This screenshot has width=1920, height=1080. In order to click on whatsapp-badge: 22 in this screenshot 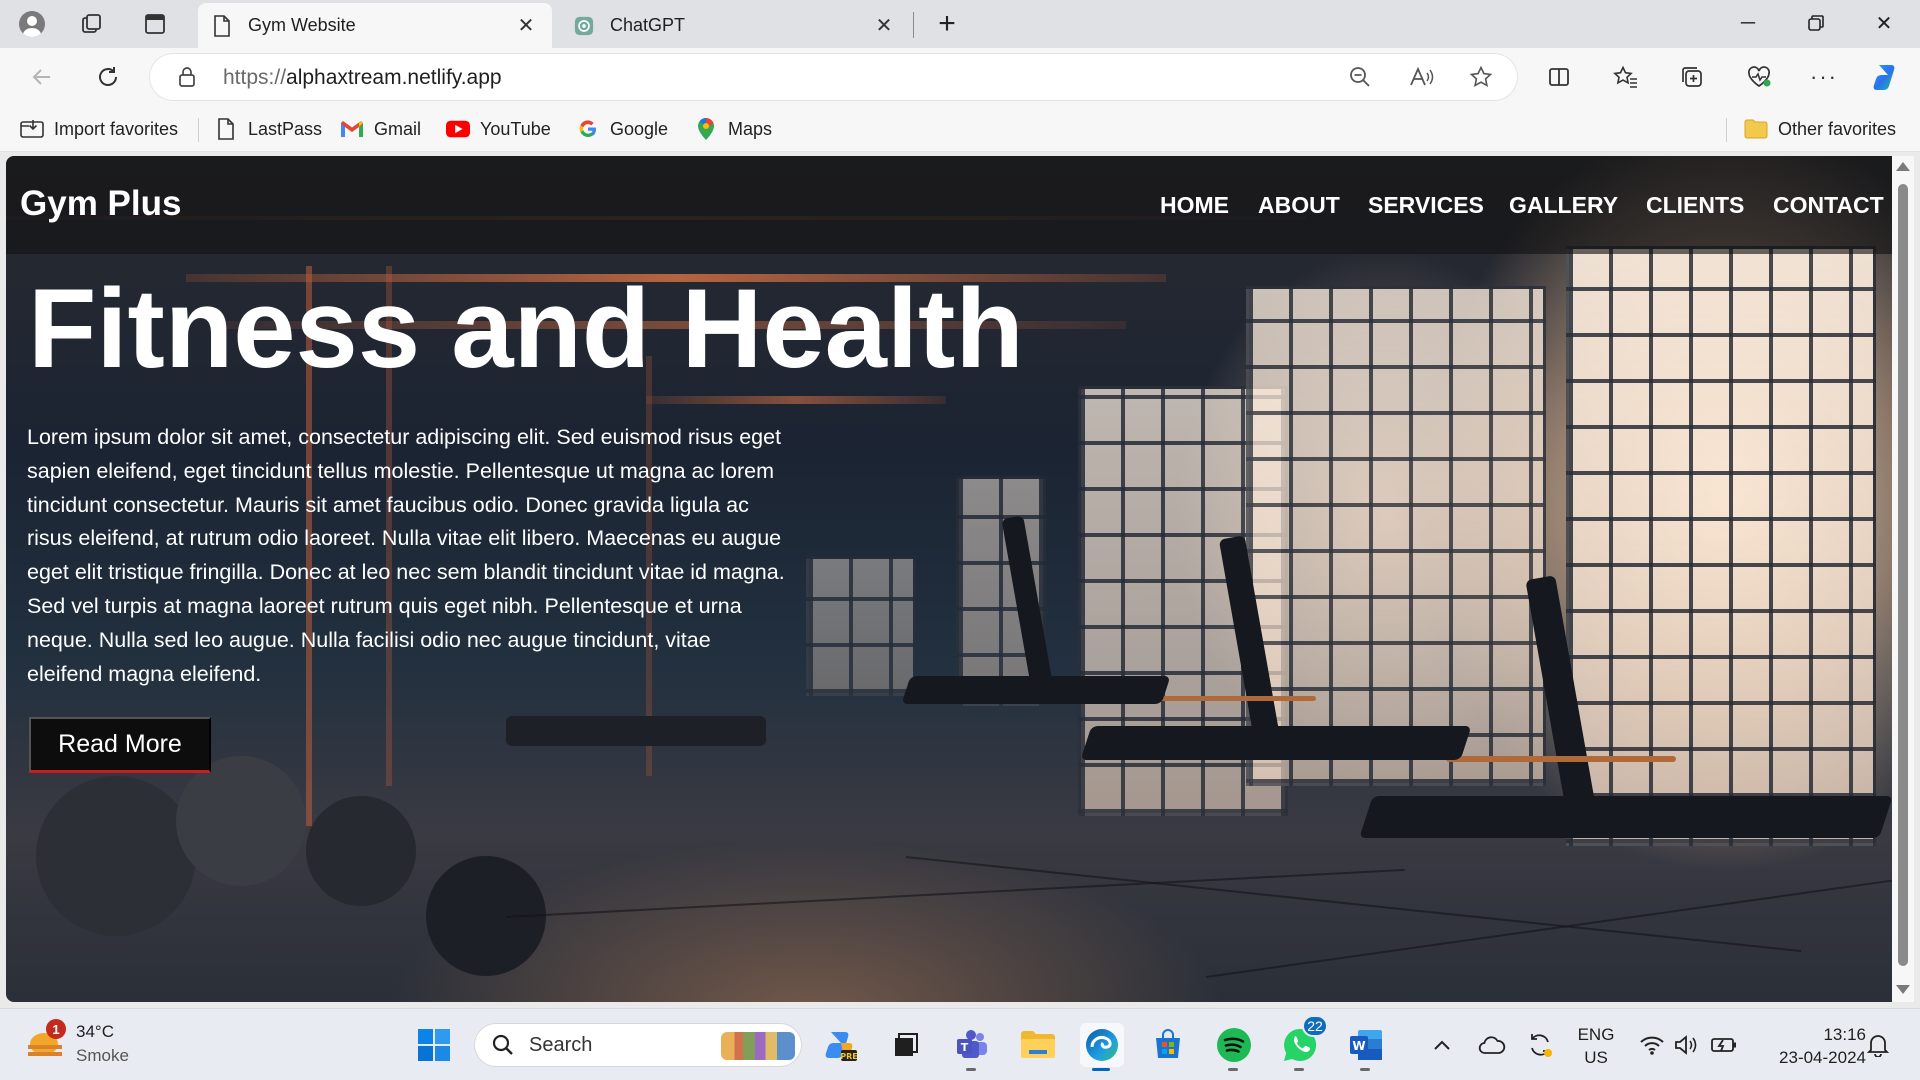, I will do `click(1315, 1026)`.